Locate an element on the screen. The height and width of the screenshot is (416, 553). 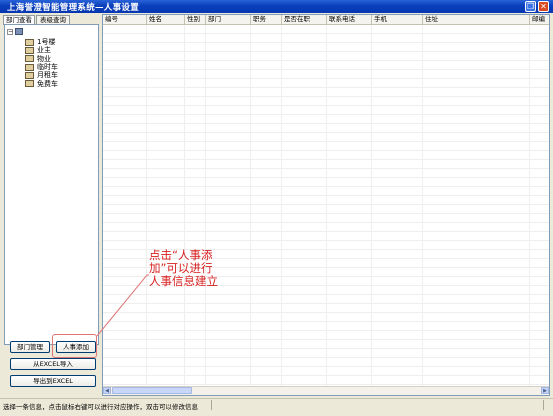
callout-annotation: 点击“人事添 加”可以进行 人事信息建立 is located at coordinates (204, 268).